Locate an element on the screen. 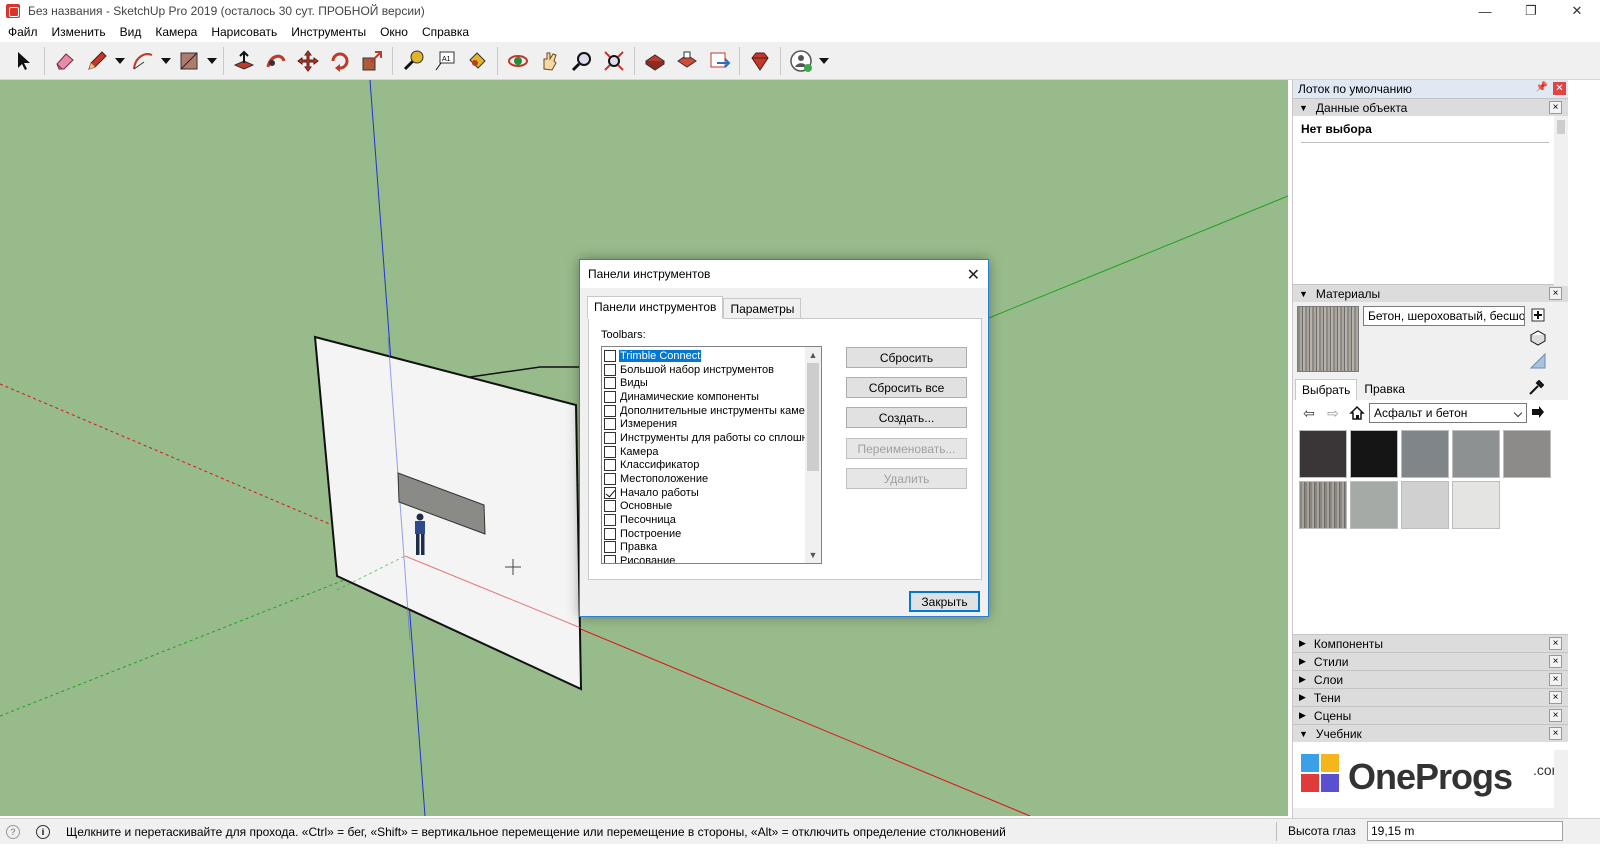  toolbar-list-item: Инструменты для работы со сплошными is located at coordinates (711, 438).